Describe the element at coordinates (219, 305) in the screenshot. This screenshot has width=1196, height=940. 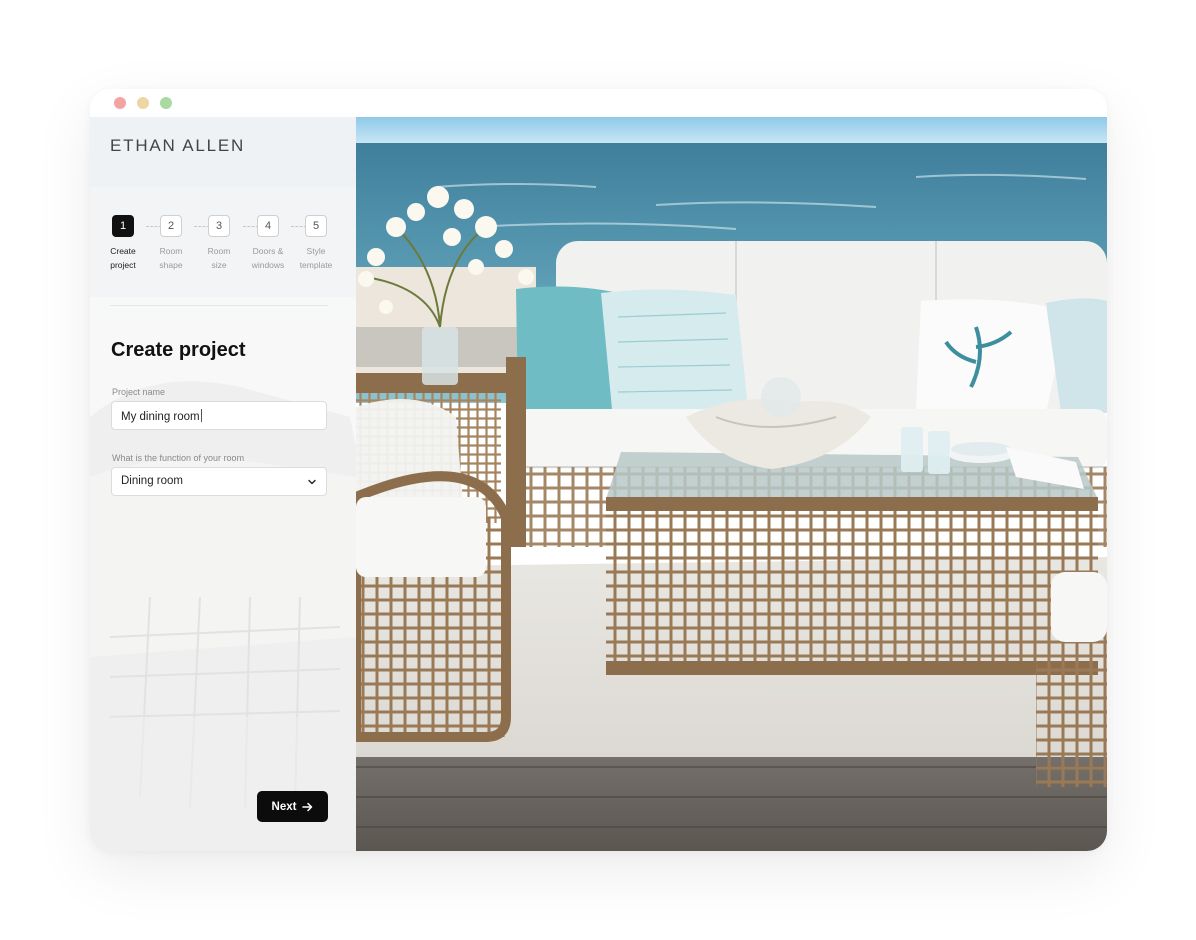
I see `section-divider` at that location.